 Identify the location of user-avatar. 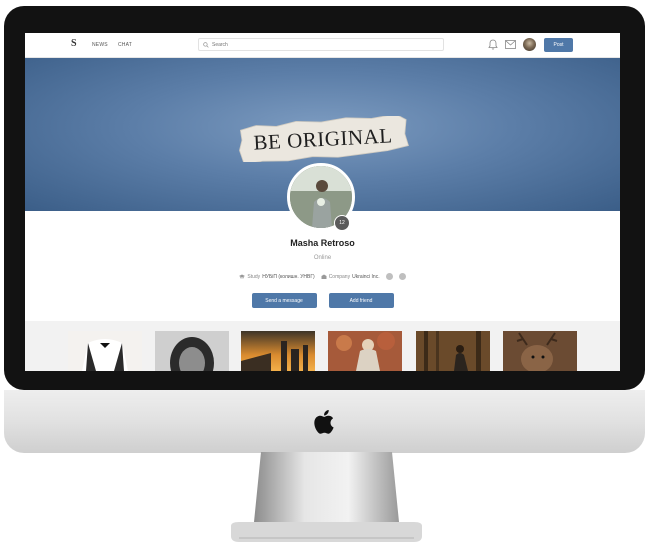
(529, 44).